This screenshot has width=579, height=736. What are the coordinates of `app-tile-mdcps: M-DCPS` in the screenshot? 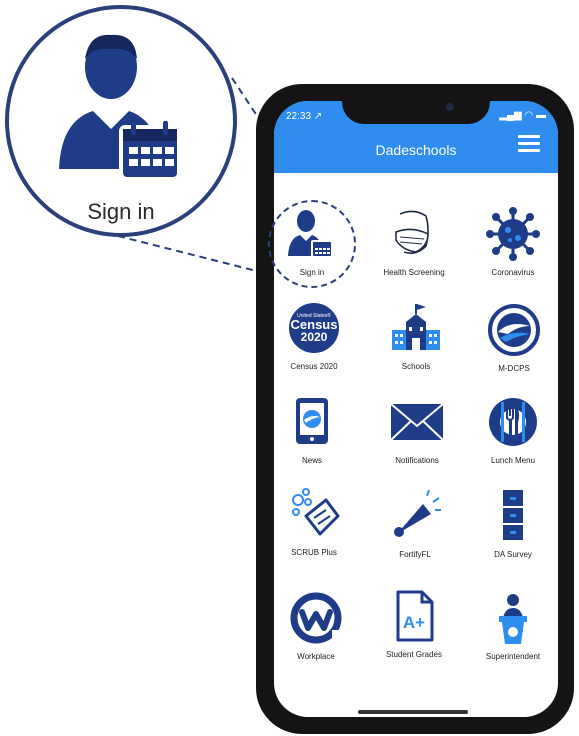 It's located at (514, 345).